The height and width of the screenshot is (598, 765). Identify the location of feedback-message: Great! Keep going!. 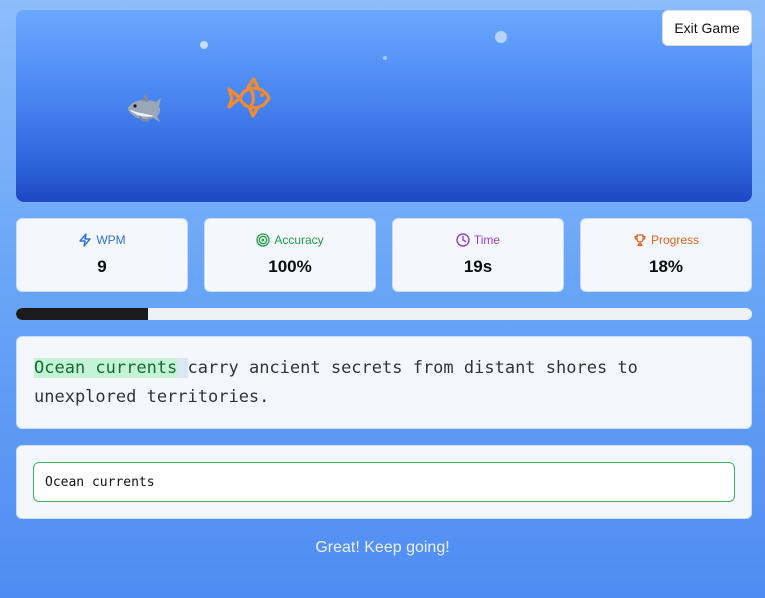
(382, 547).